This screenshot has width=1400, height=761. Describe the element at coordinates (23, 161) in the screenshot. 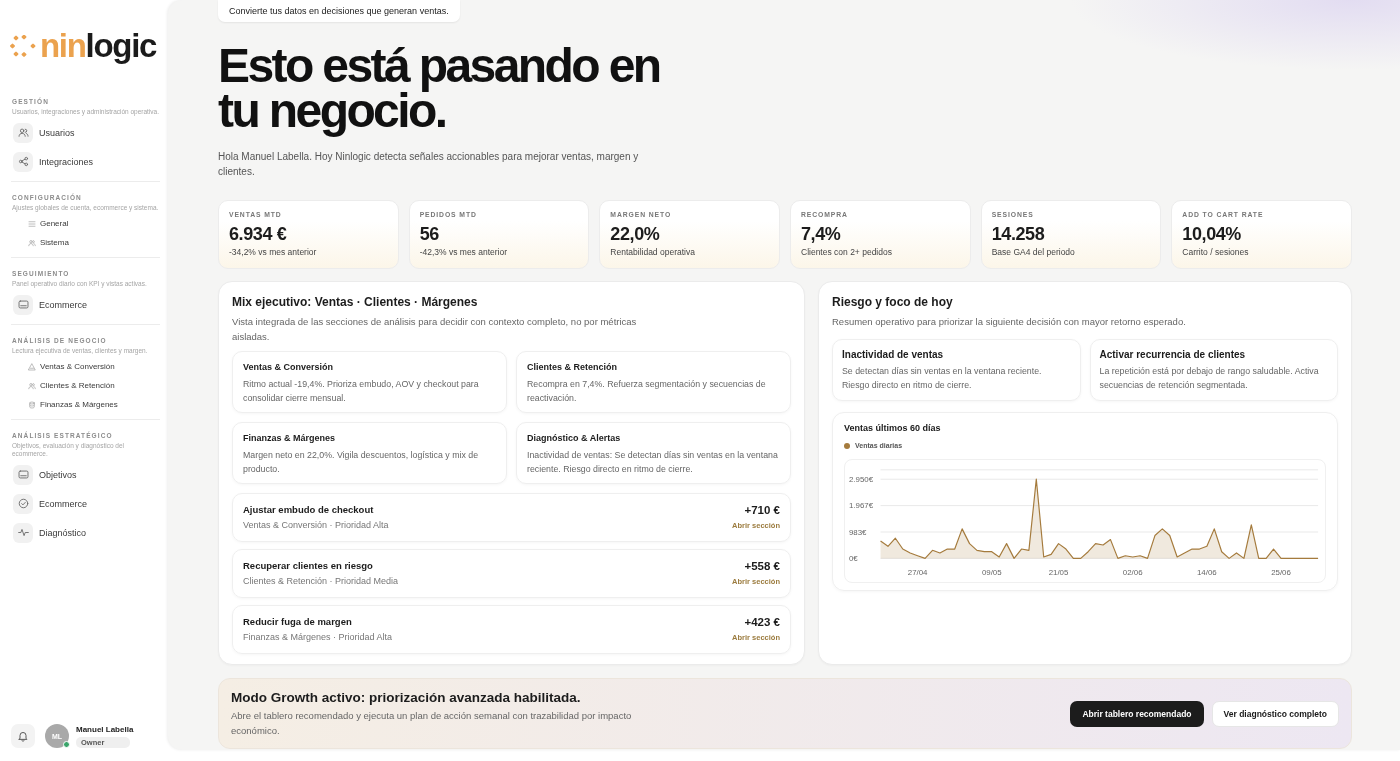

I see `share-icon` at that location.